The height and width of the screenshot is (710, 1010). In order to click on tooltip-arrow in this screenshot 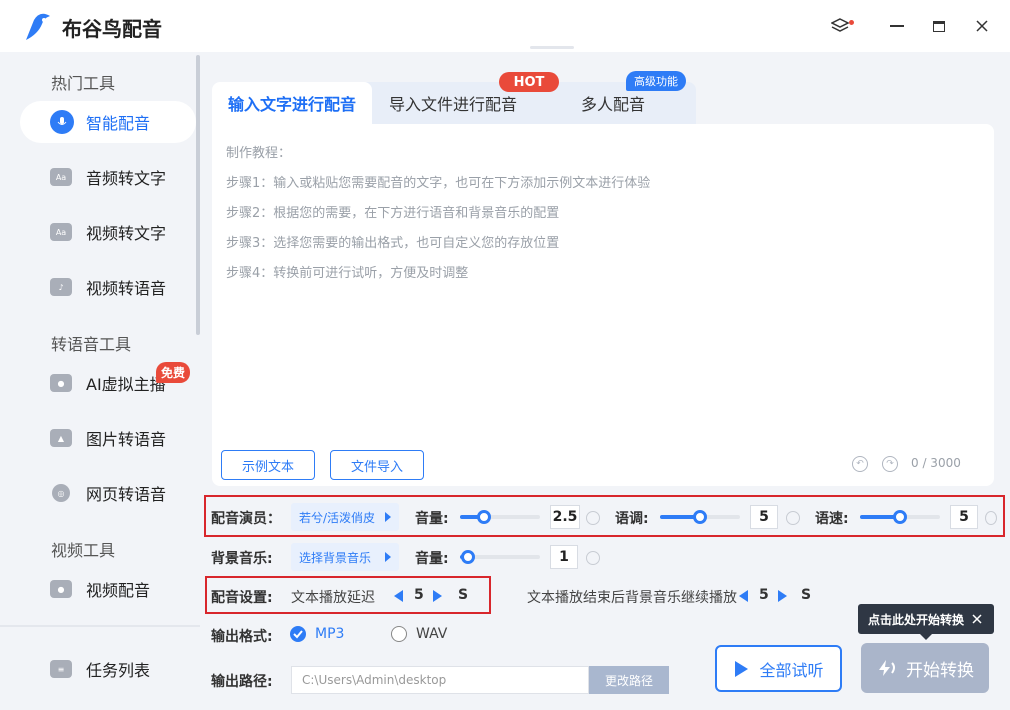, I will do `click(926, 637)`.